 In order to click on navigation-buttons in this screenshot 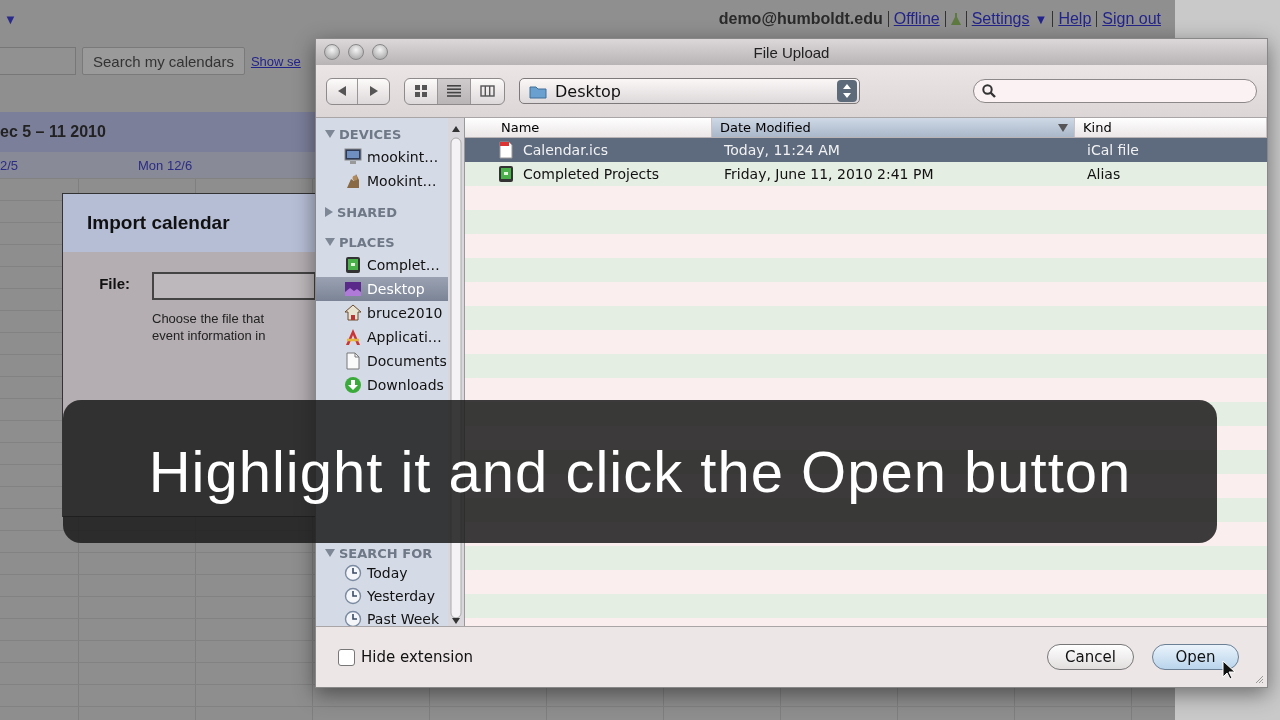, I will do `click(358, 91)`.